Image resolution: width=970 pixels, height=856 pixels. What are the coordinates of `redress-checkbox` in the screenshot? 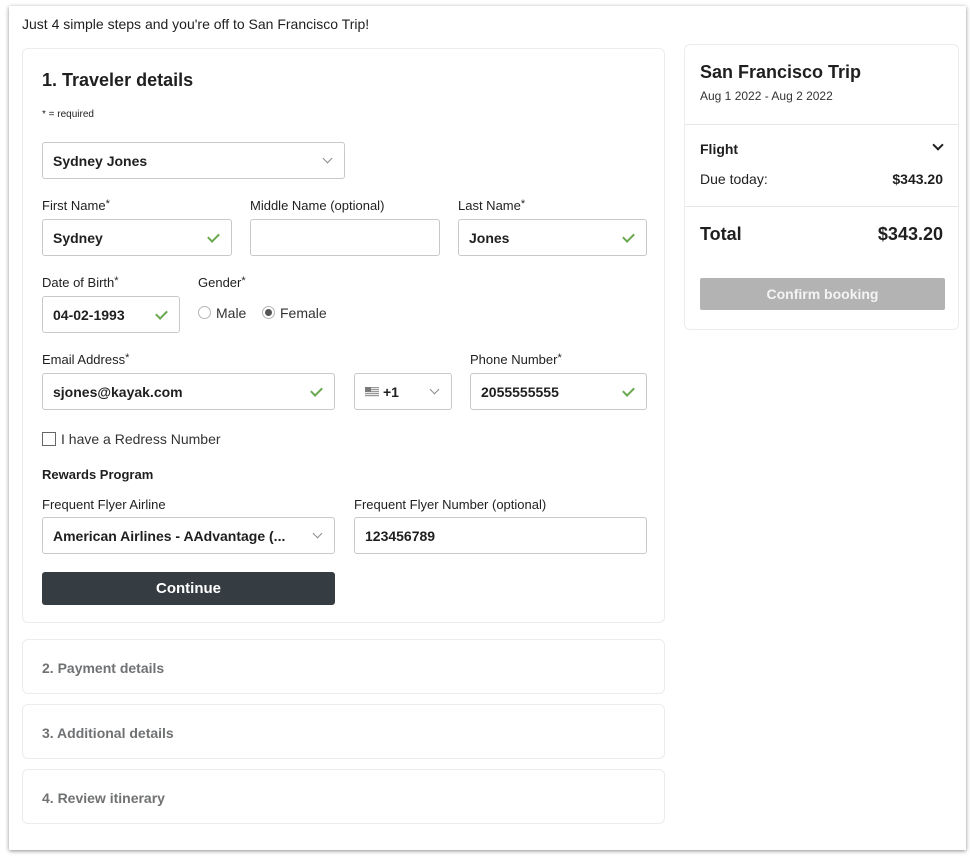 It's located at (49, 439).